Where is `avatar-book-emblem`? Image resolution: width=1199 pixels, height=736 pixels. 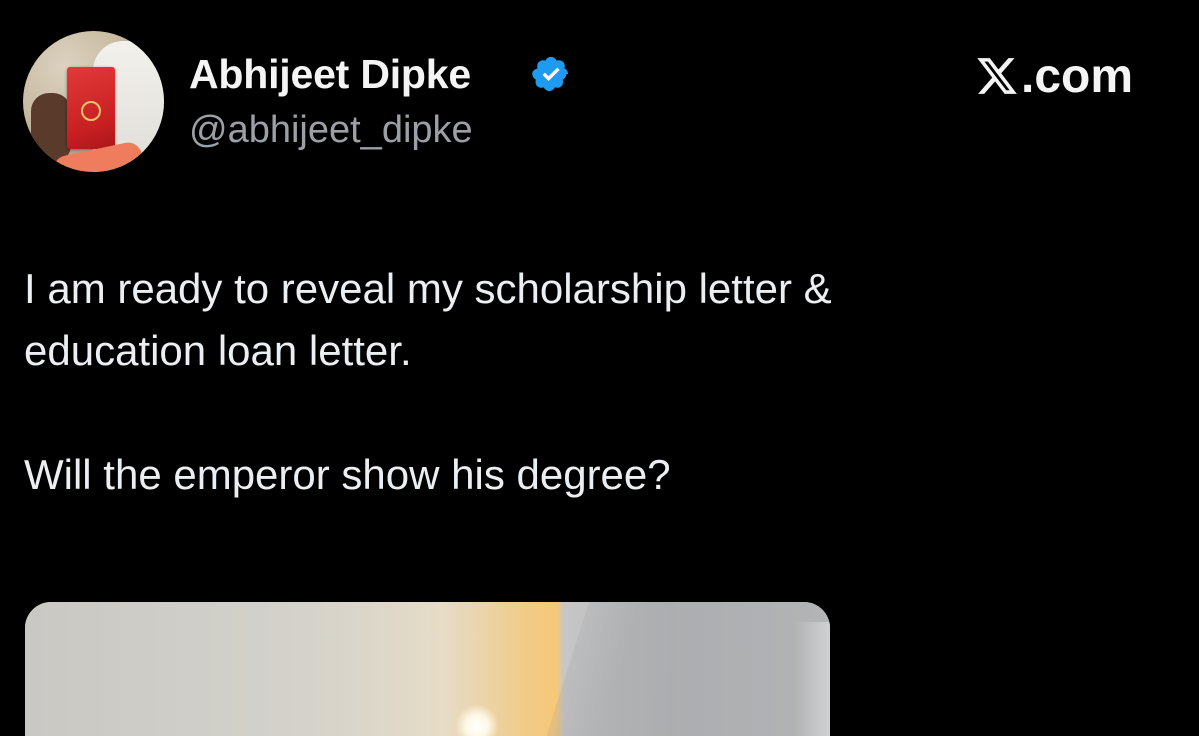
avatar-book-emblem is located at coordinates (91, 111).